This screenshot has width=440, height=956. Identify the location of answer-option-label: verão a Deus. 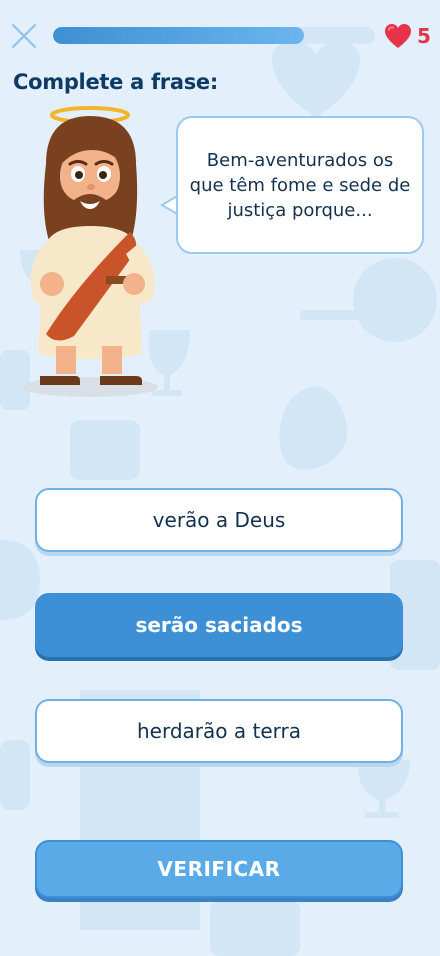
(219, 520).